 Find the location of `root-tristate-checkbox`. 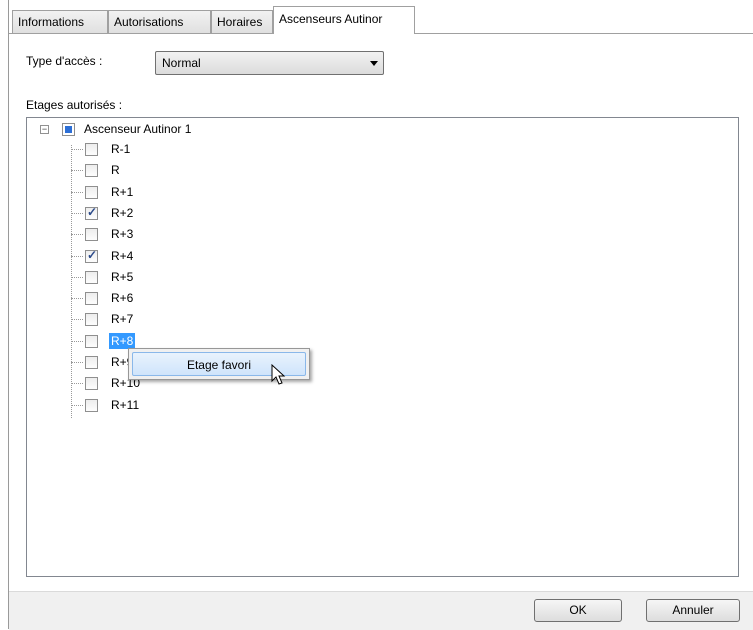

root-tristate-checkbox is located at coordinates (68, 129).